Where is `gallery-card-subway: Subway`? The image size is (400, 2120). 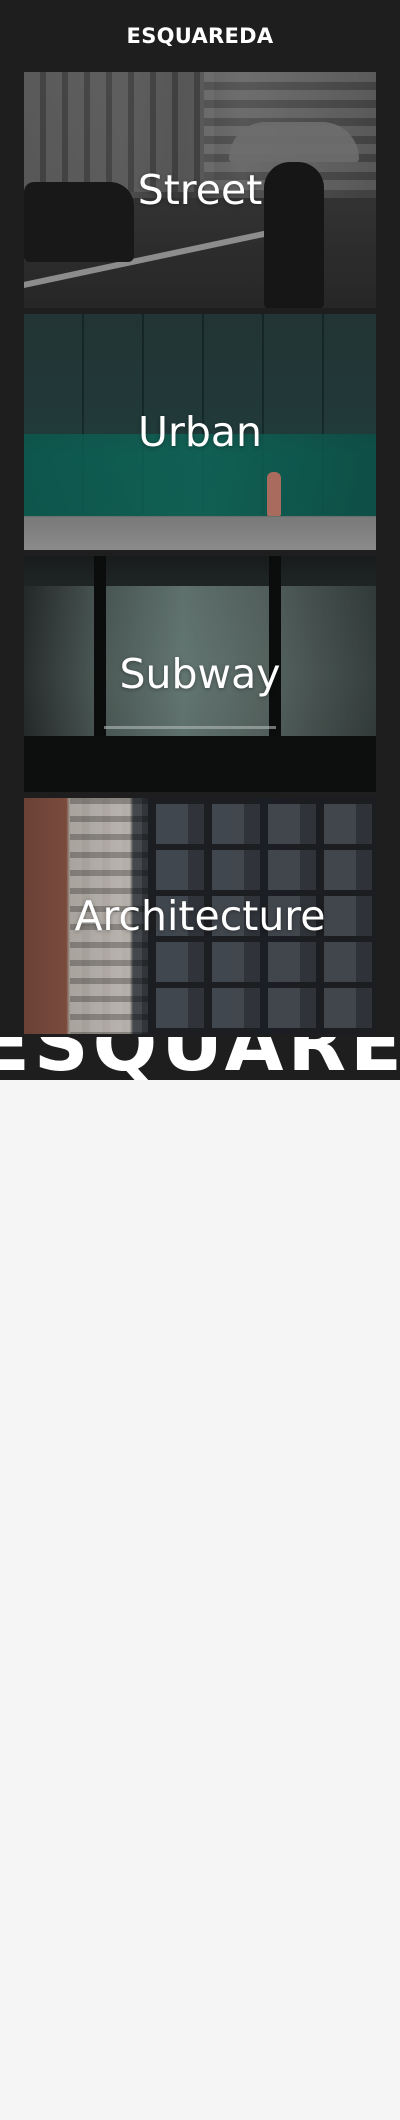 gallery-card-subway: Subway is located at coordinates (200, 674).